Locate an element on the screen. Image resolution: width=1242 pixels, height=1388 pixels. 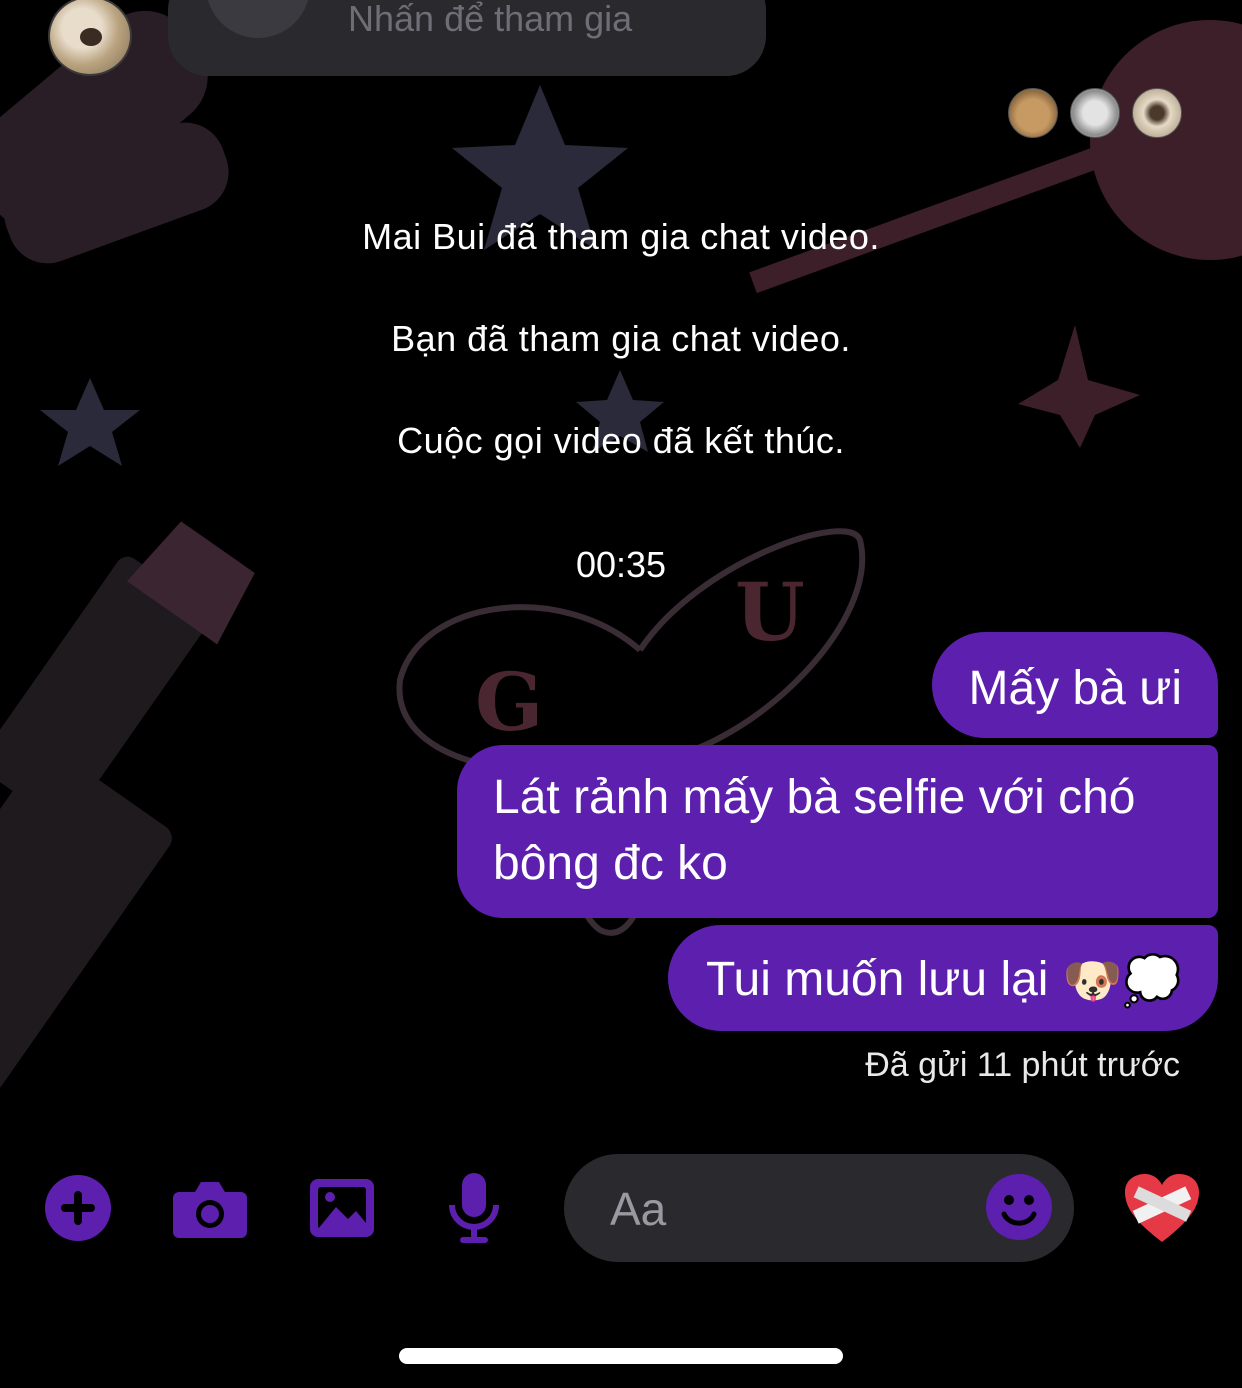
join-call-banner: Nhấn để tham gia is located at coordinates (467, 38).